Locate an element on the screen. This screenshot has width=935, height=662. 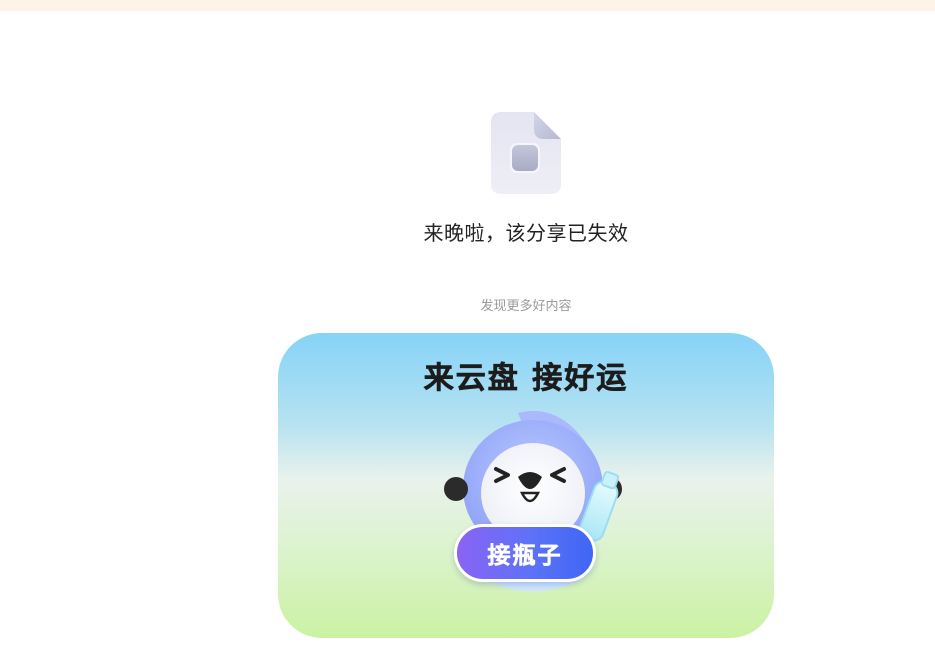
discover-more-label: 发现更多好内容 is located at coordinates (526, 306).